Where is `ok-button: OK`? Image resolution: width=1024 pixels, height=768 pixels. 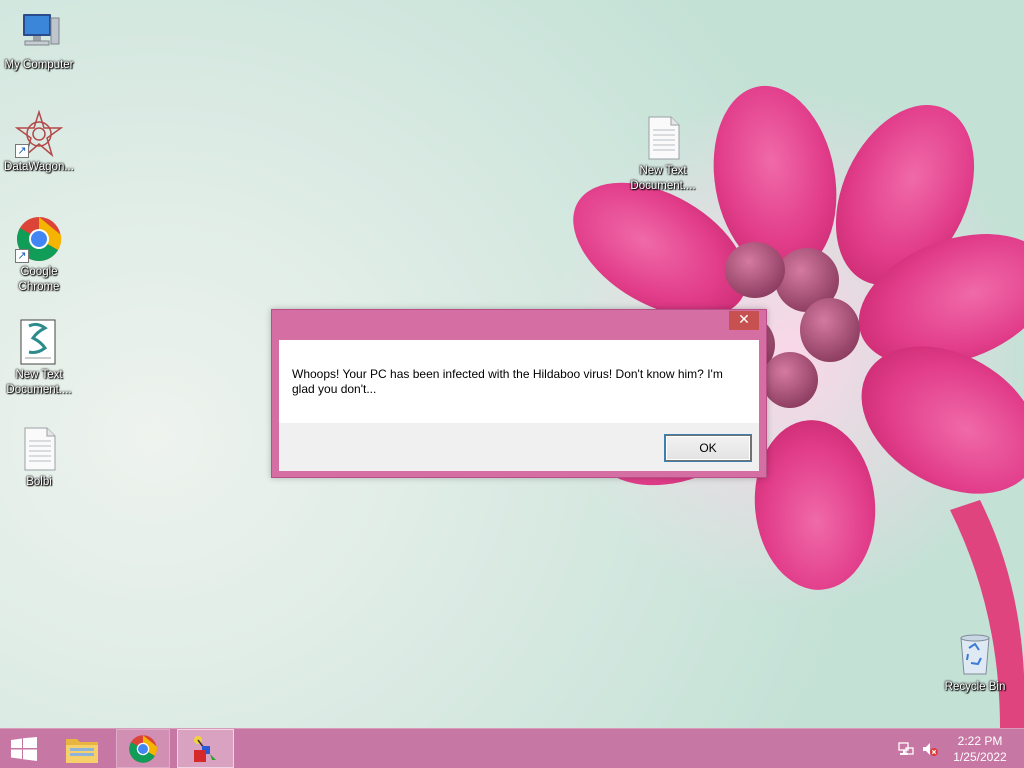 ok-button: OK is located at coordinates (708, 448).